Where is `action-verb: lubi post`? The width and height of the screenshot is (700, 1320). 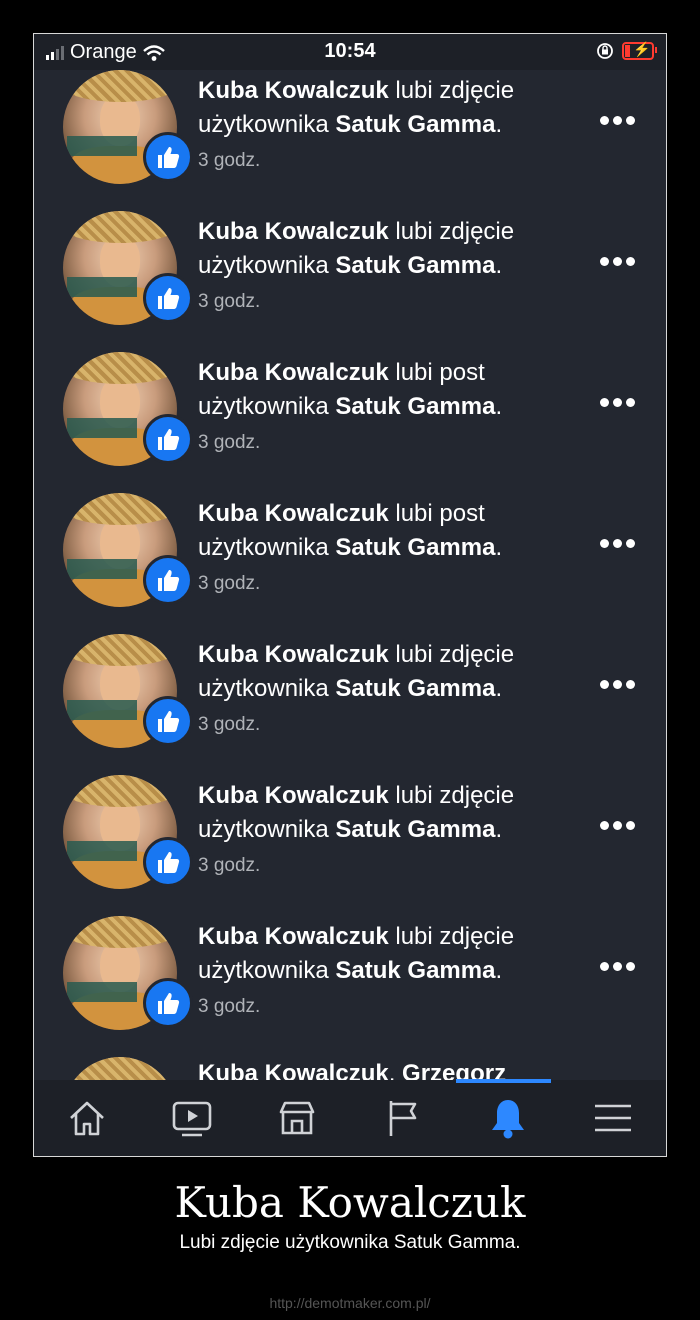
action-verb: lubi post is located at coordinates (436, 513).